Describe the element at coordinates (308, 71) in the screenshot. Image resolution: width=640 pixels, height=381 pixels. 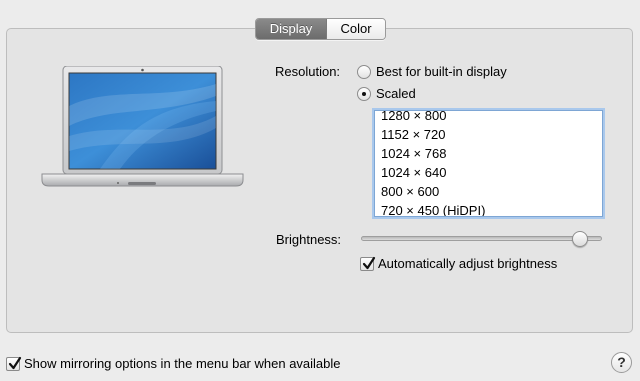
I see `resolution-label: Resolution:` at that location.